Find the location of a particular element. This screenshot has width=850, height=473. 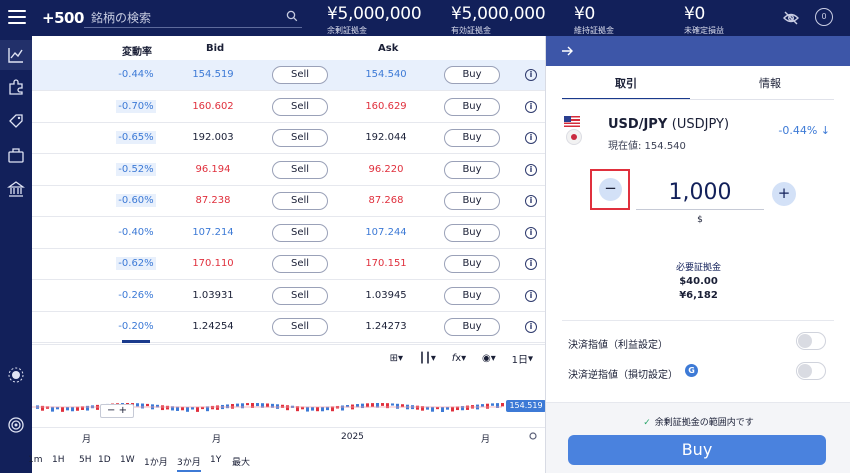

candlestick-icon: ┃┃▾ is located at coordinates (427, 358).